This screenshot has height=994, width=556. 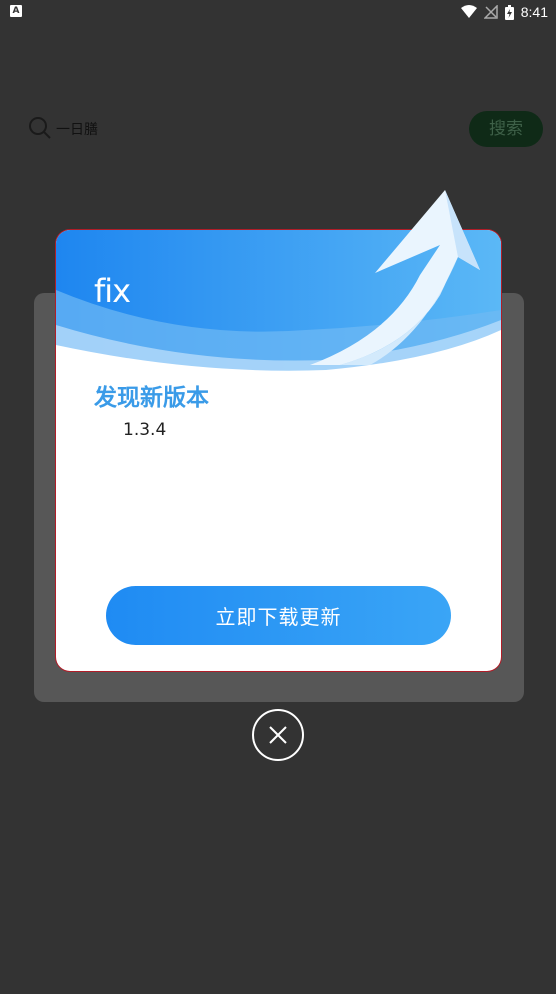 I want to click on no-signal-icon, so click(x=490, y=12).